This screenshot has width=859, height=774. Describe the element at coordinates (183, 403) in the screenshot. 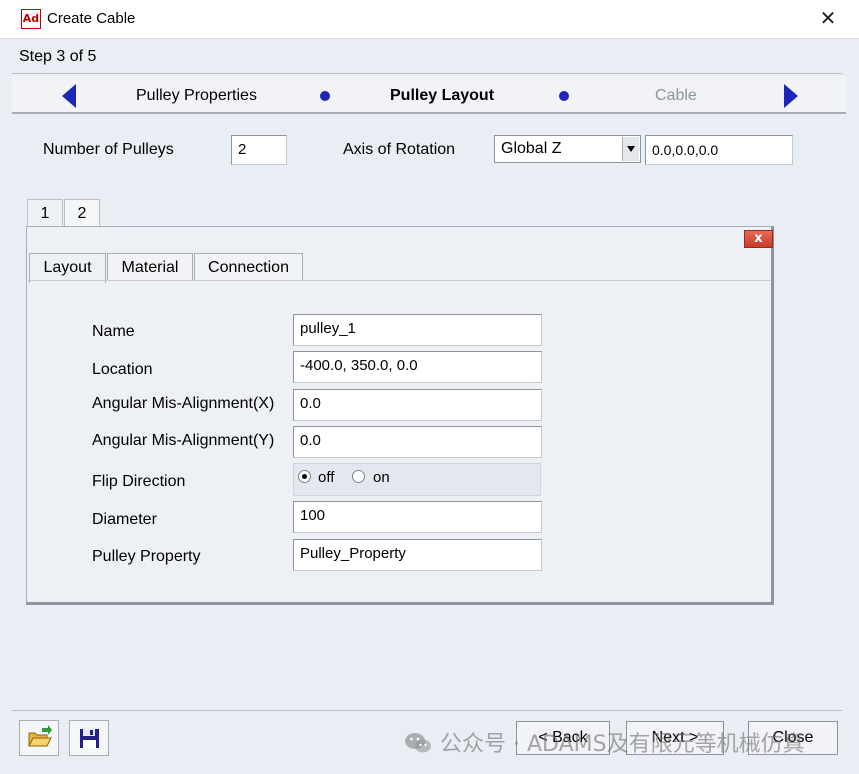

I see `angular-misalignment-x-label: Angular Mis-Alignment(X)` at that location.